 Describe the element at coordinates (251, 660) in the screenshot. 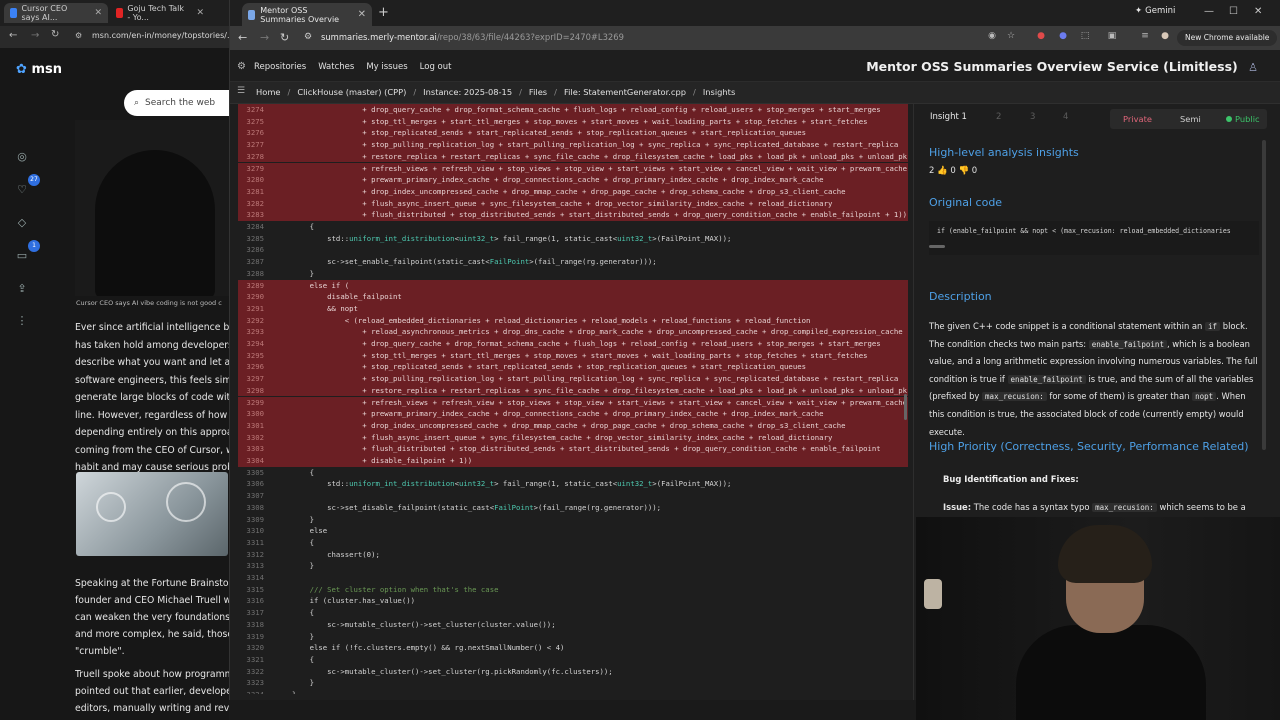

I see `line-number: 3321` at that location.